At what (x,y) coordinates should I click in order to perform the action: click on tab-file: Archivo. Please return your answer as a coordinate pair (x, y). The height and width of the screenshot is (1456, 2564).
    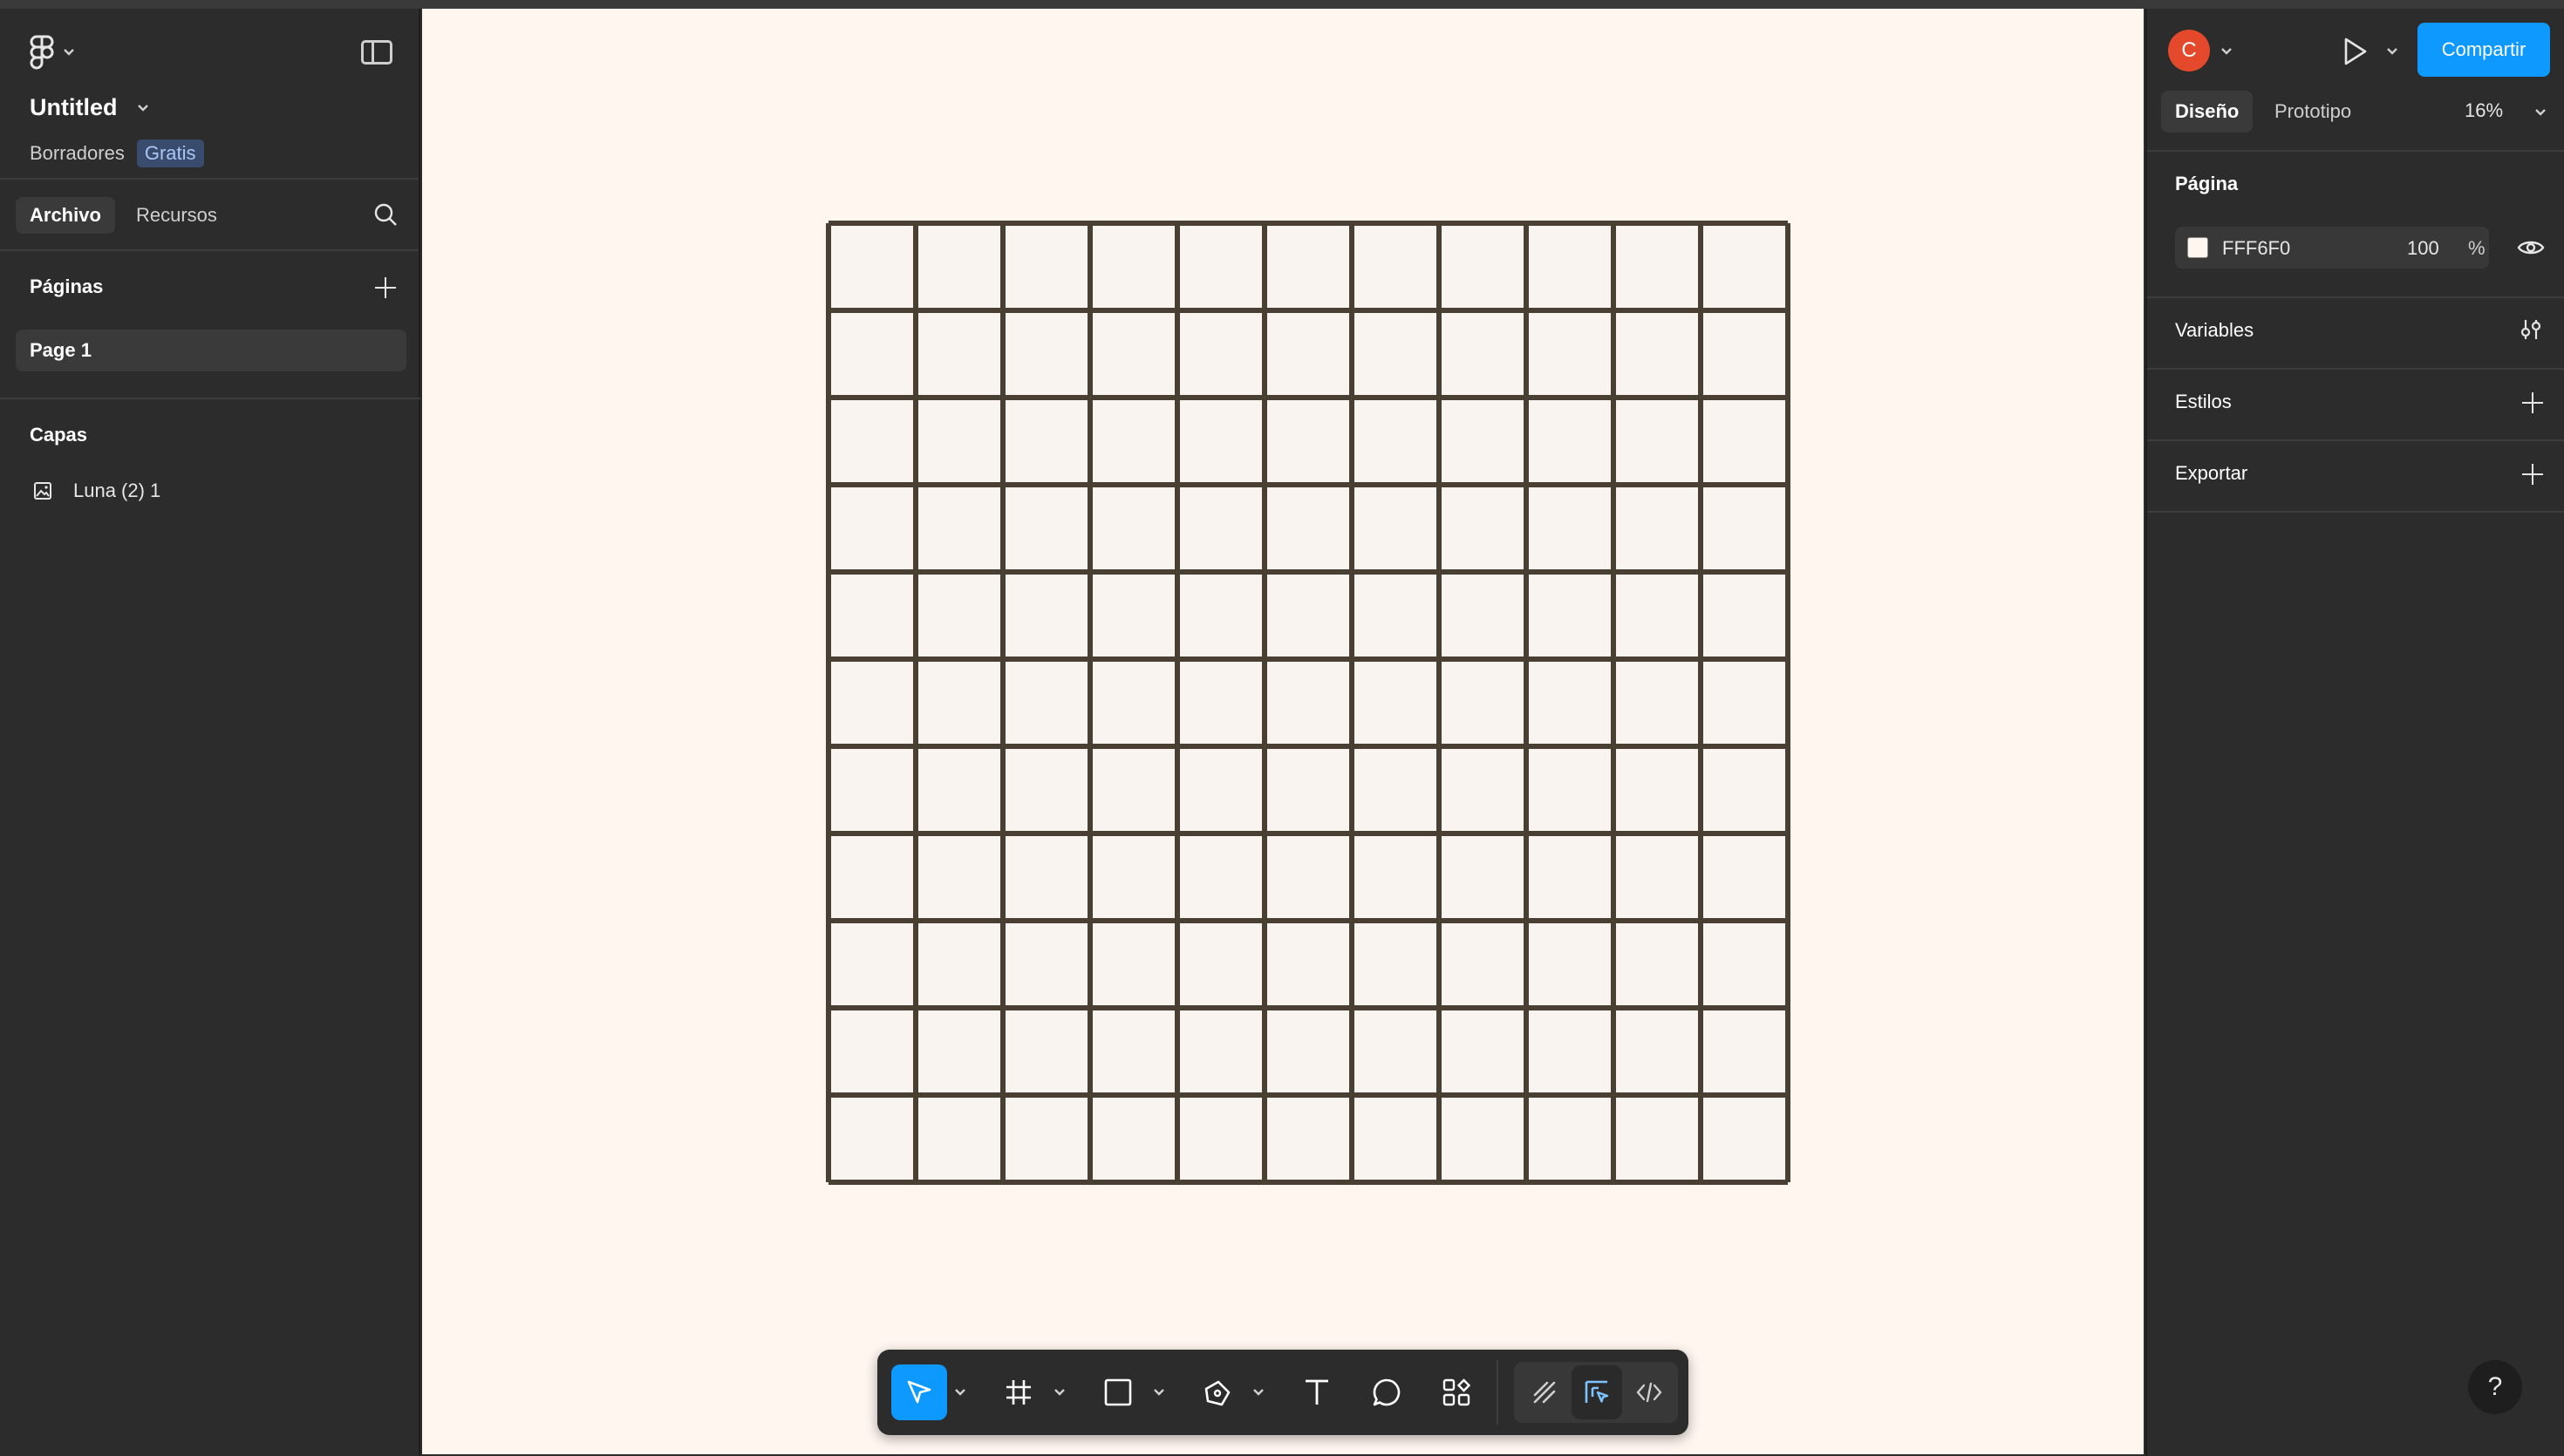
    Looking at the image, I should click on (65, 215).